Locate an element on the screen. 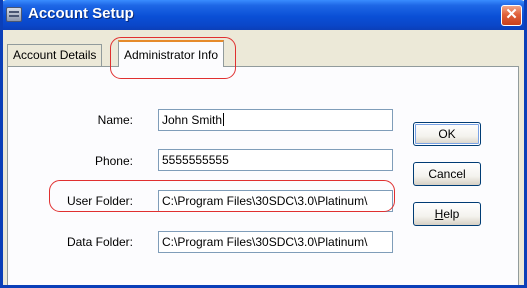 The width and height of the screenshot is (527, 288). tab-account-details: Account Details is located at coordinates (55, 55).